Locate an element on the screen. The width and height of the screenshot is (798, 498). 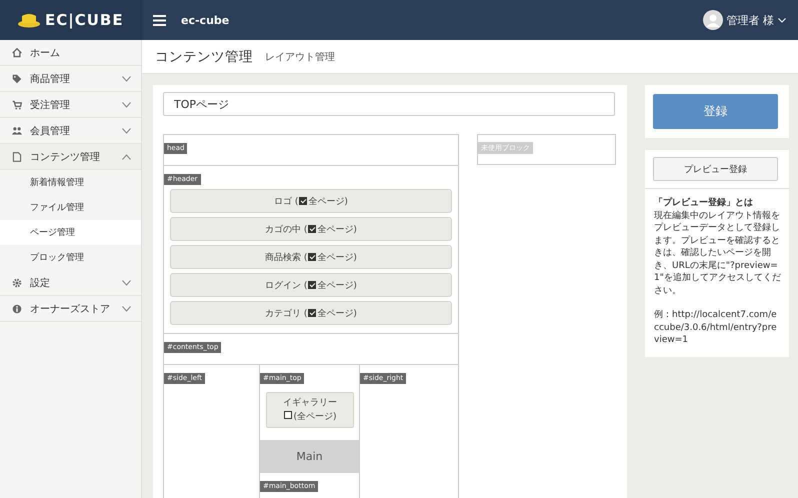
layout-block: 商品検索 ( 全ページ) is located at coordinates (311, 257).